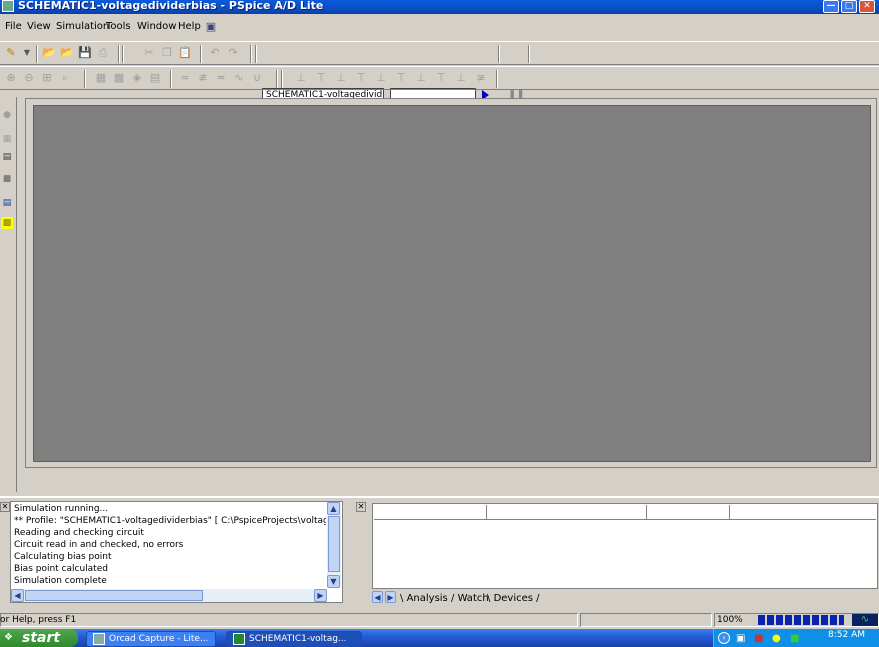 This screenshot has width=879, height=647. I want to click on cursor-point-icon: ⊤, so click(401, 78).